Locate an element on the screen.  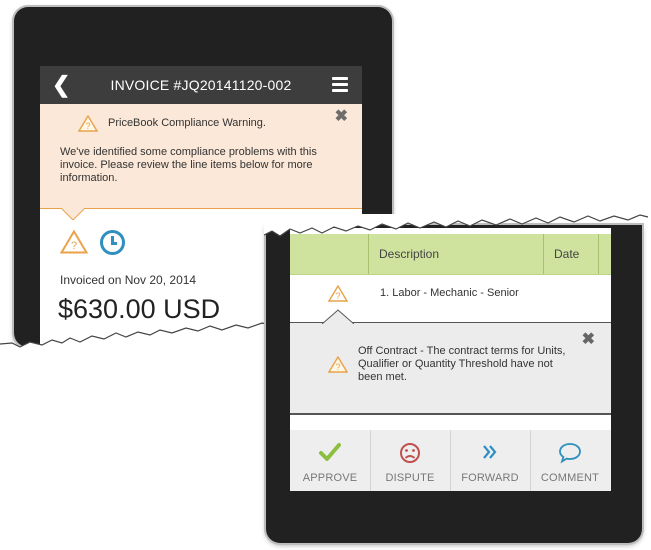
dispute-button: DISPUTE is located at coordinates (410, 460).